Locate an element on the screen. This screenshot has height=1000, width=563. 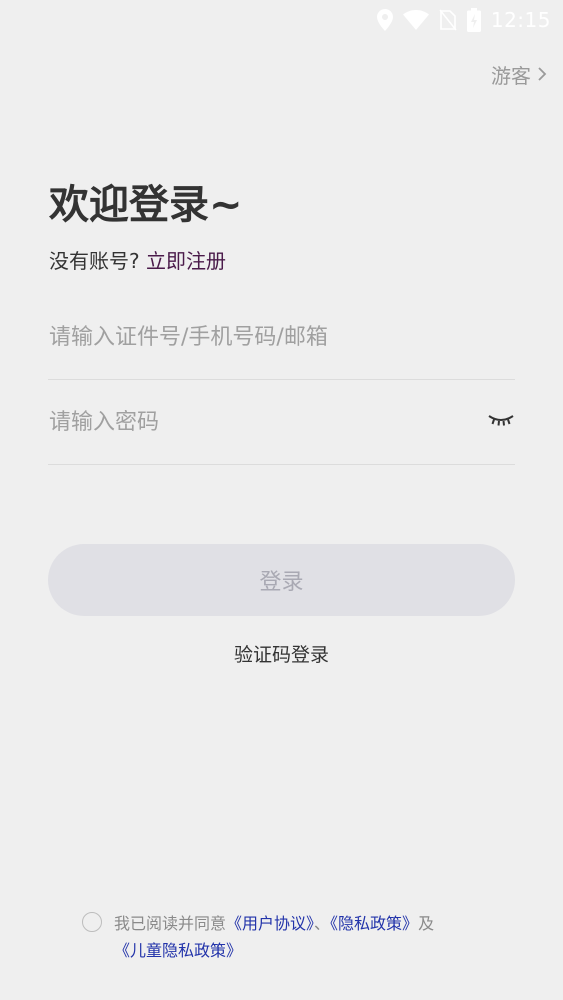
privacy-policy-link: 《隐私政策》 is located at coordinates (374, 923).